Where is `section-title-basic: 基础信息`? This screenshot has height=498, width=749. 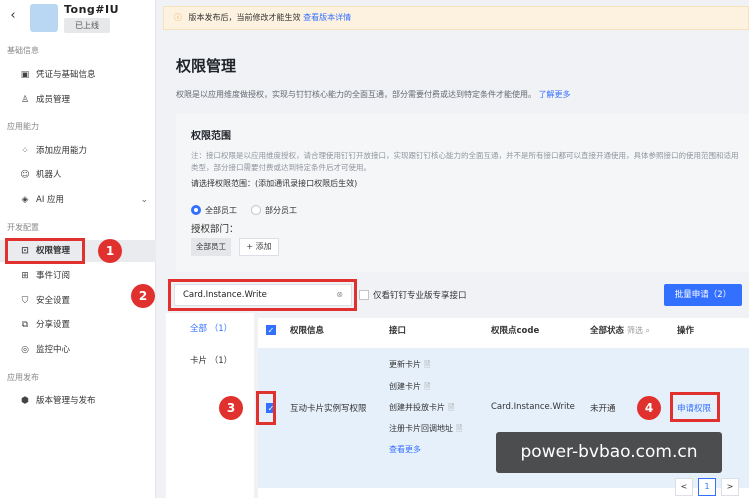 section-title-basic: 基础信息 is located at coordinates (23, 50).